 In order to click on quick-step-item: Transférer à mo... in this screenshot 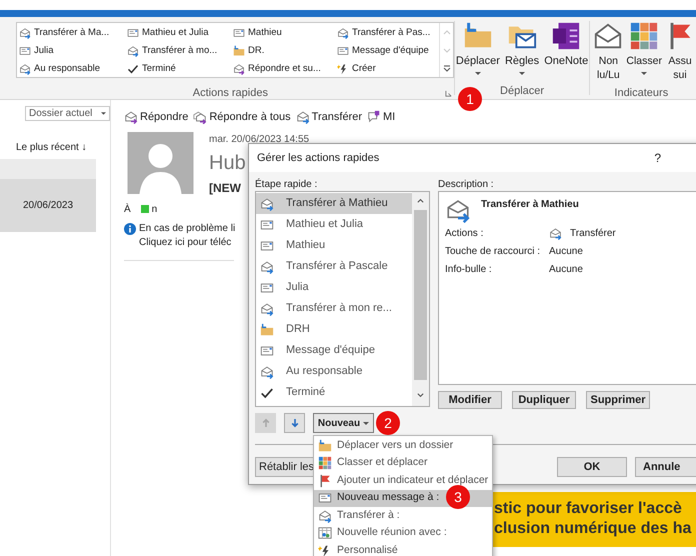, I will do `click(178, 51)`.